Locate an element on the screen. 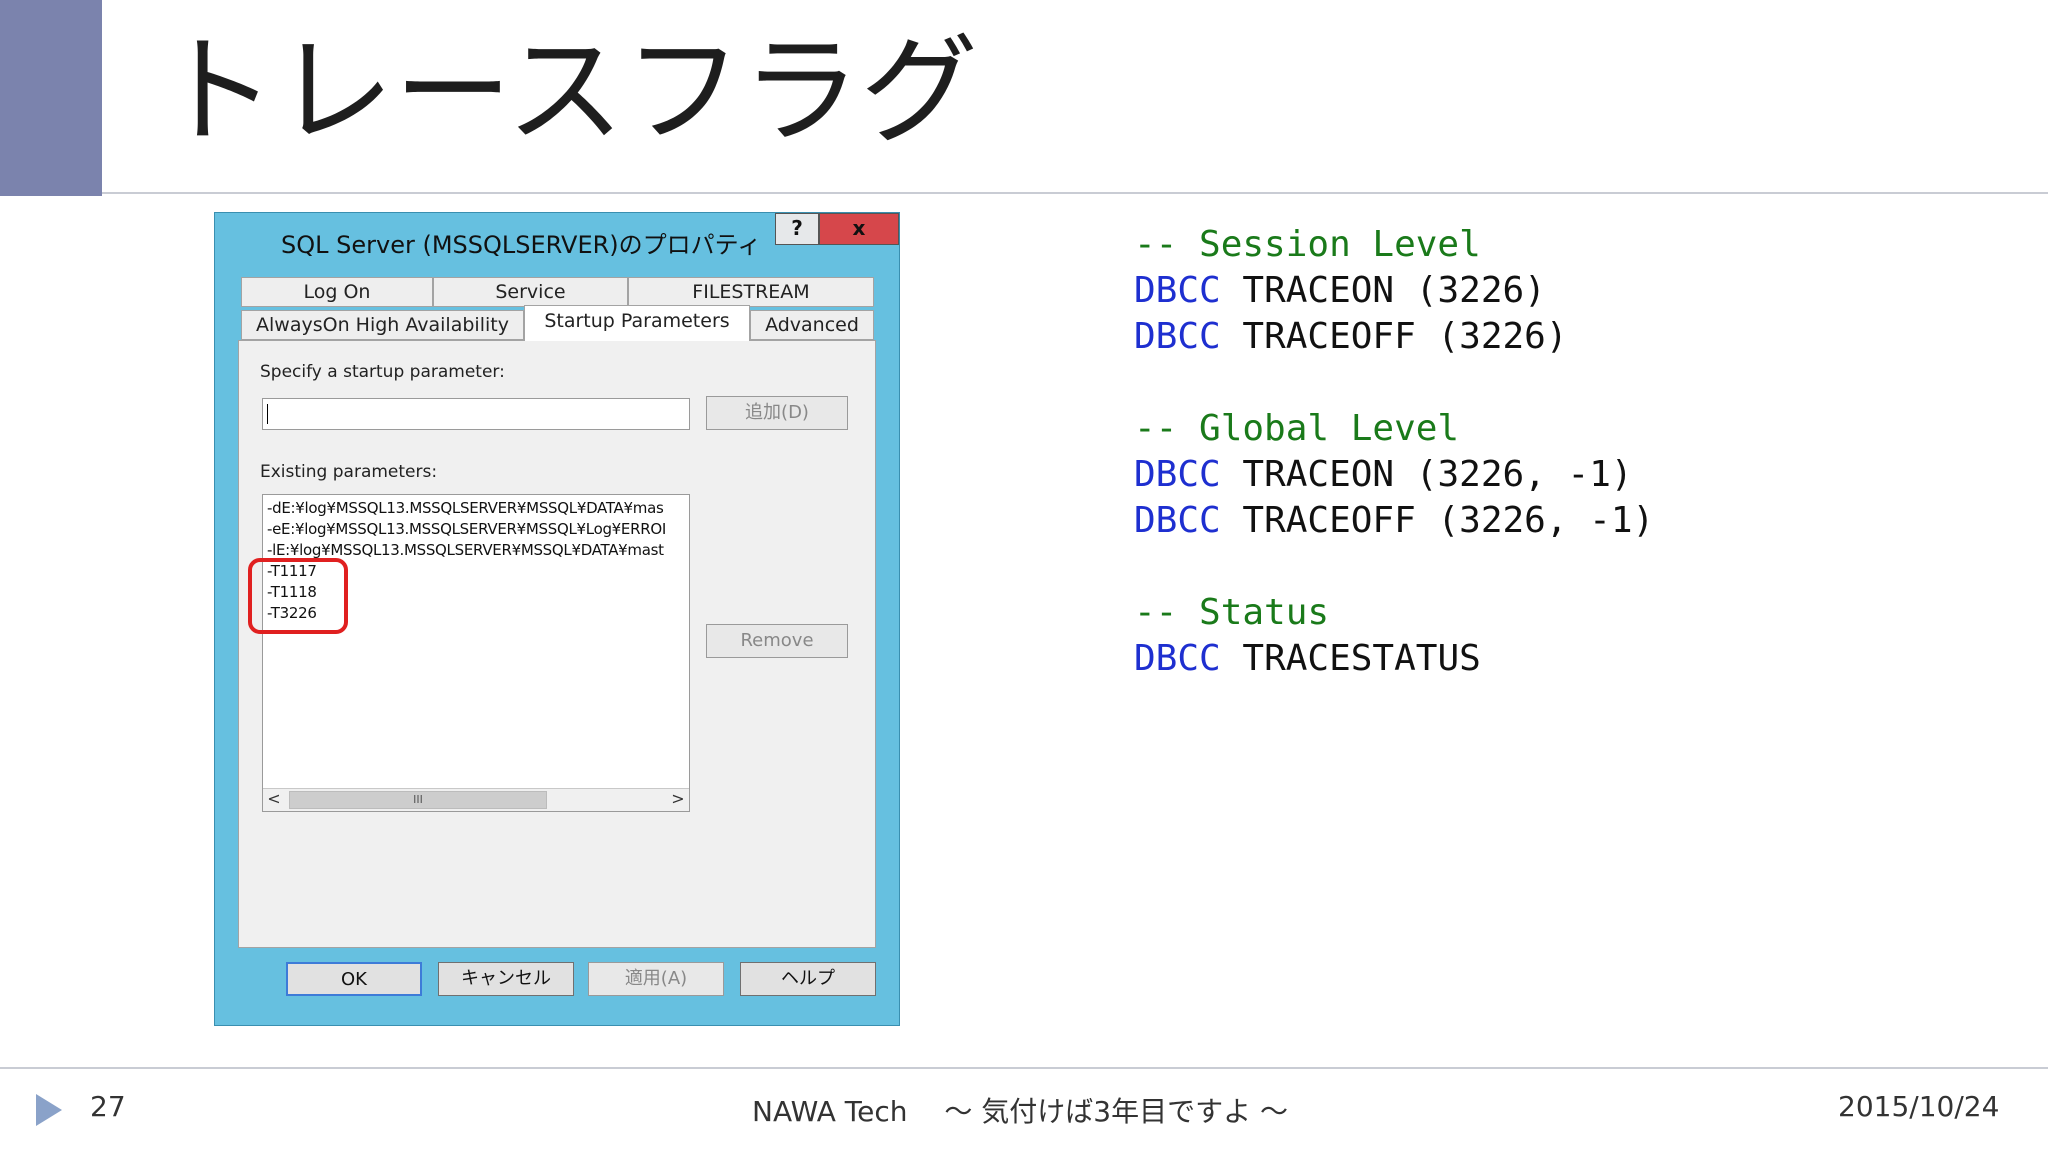 Image resolution: width=2048 pixels, height=1152 pixels. session-traceon-line: DBCC TRACEON (3226) is located at coordinates (1340, 291).